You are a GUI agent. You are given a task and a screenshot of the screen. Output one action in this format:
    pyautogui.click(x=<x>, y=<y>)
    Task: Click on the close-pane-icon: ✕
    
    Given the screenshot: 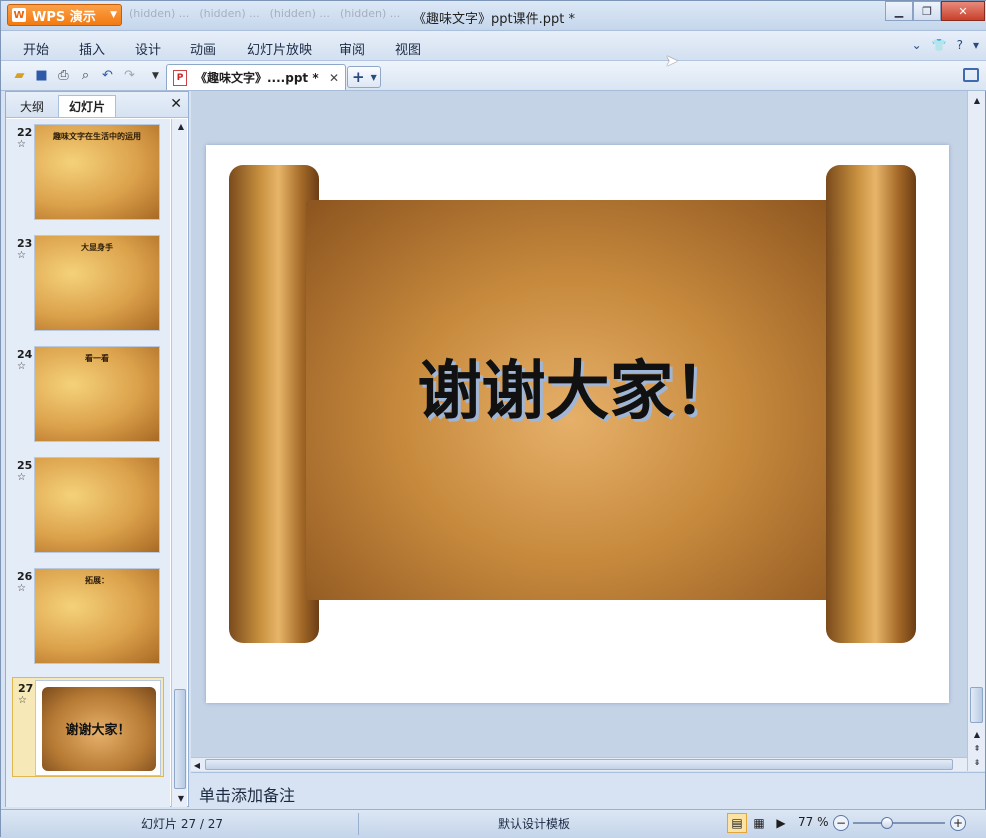 What is the action you would take?
    pyautogui.click(x=176, y=104)
    